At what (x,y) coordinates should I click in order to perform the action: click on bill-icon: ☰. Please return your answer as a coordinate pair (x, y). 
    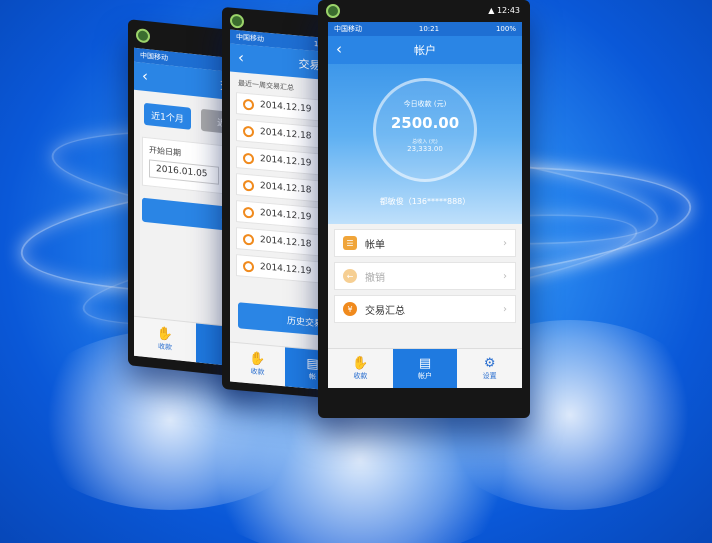
    Looking at the image, I should click on (350, 243).